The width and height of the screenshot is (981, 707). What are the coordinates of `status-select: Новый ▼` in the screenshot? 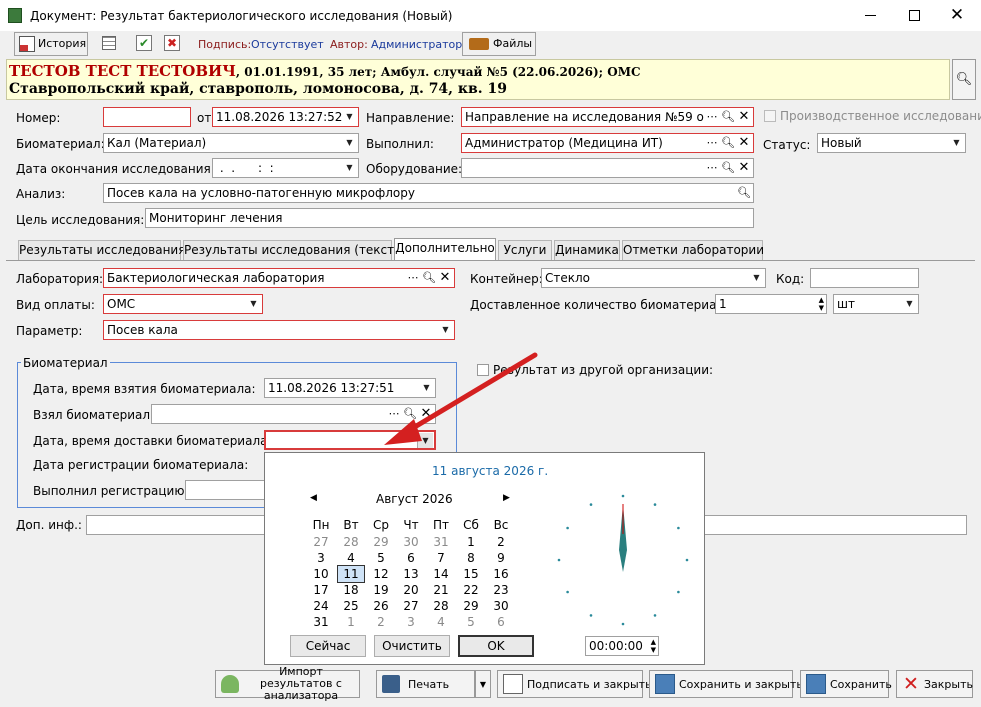 It's located at (891, 143).